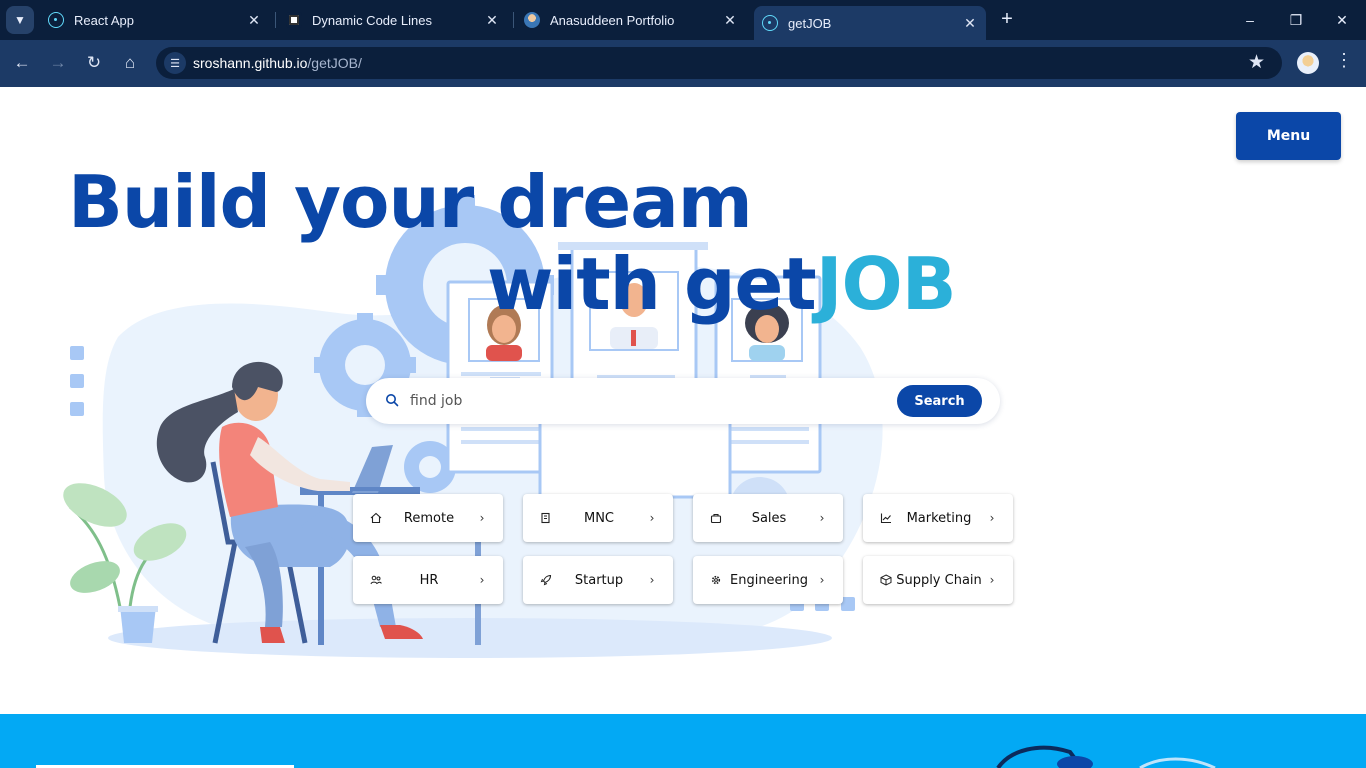  Describe the element at coordinates (939, 401) in the screenshot. I see `search-button: Search` at that location.